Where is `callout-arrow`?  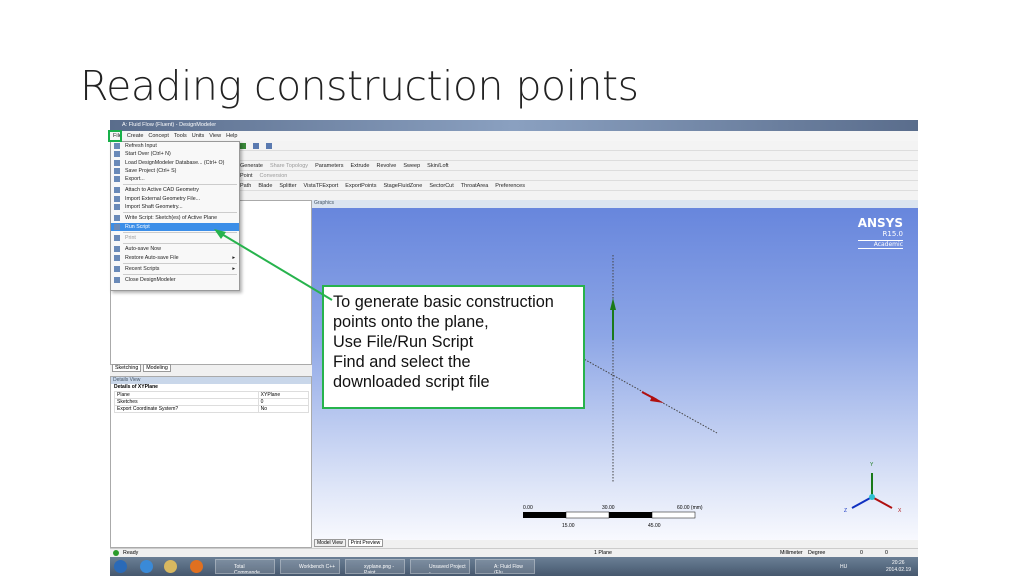 callout-arrow is located at coordinates (273, 265).